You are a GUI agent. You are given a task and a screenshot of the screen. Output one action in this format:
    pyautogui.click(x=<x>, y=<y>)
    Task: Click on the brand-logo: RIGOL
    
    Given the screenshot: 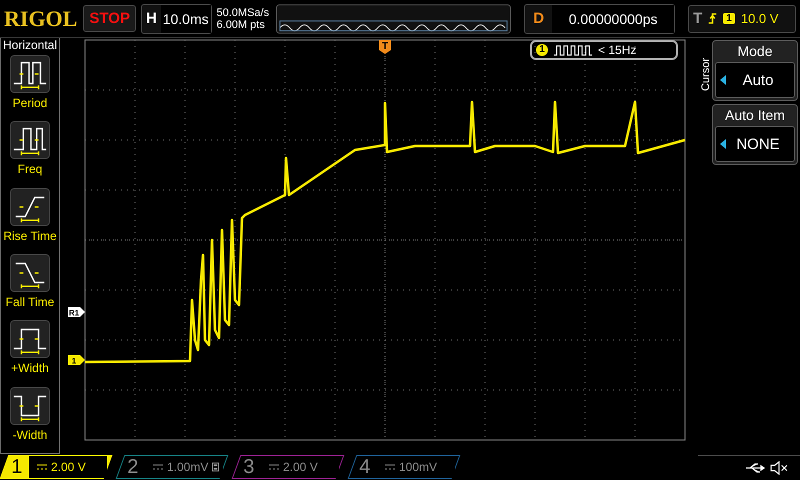 What is the action you would take?
    pyautogui.click(x=41, y=19)
    